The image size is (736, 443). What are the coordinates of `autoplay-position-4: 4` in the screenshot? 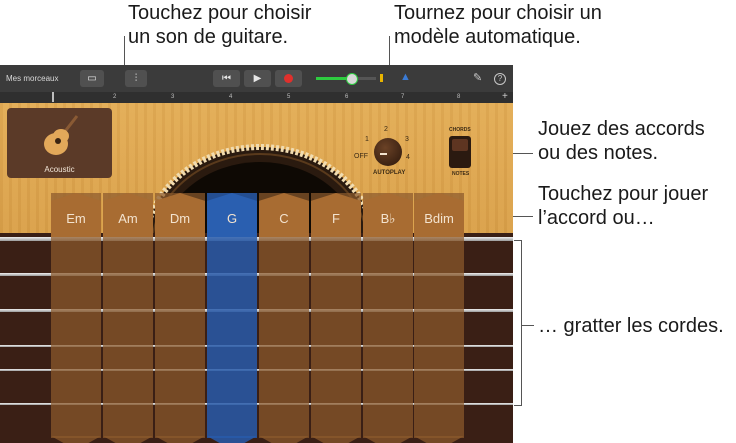 It's located at (408, 157).